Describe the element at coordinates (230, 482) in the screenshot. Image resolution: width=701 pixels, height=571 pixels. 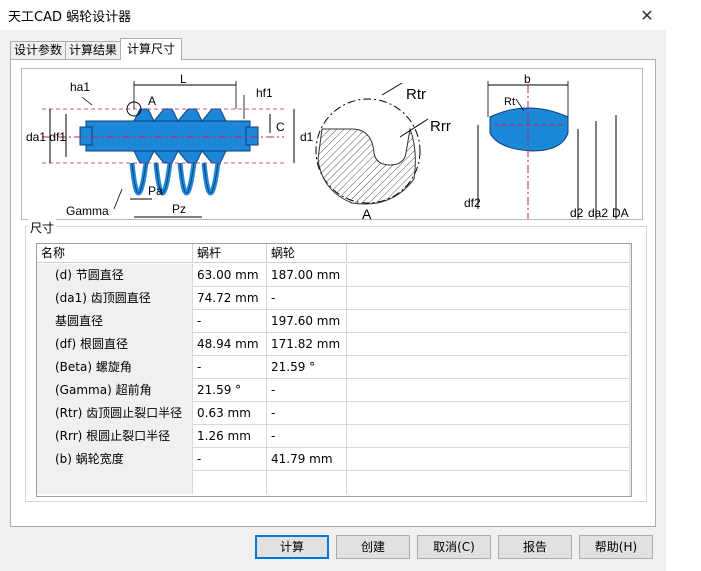
I see `row-worm-empty` at that location.